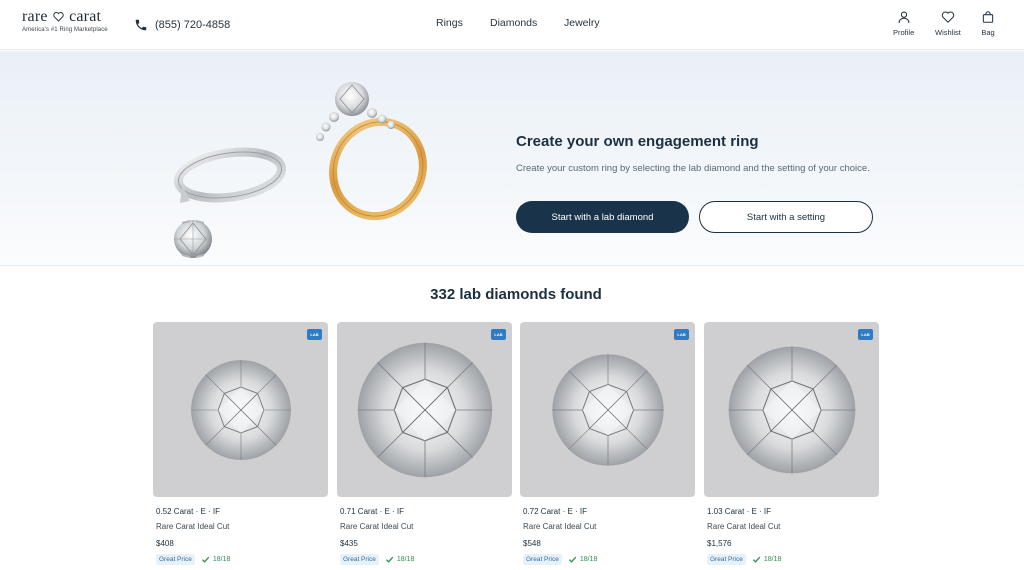  I want to click on logo-wordmark: rare carat, so click(68, 17).